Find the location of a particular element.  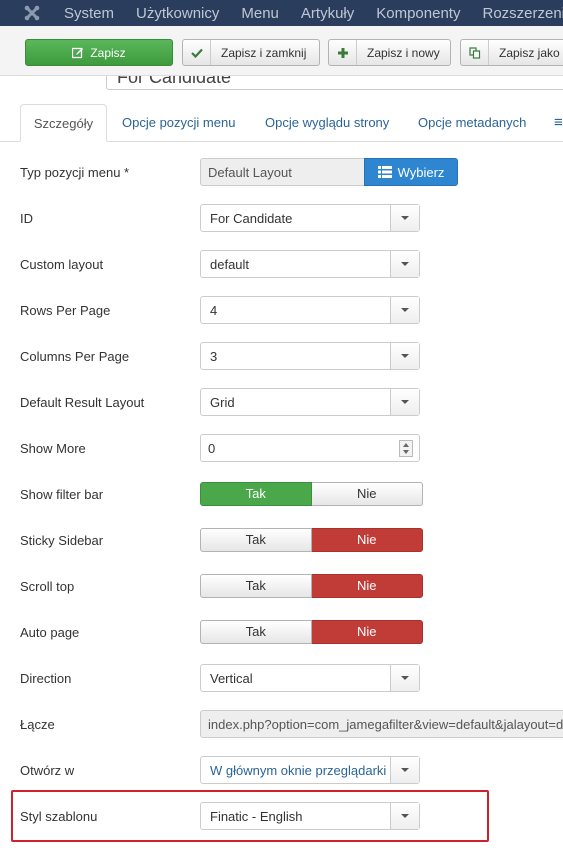

id-label: ID is located at coordinates (26, 218).